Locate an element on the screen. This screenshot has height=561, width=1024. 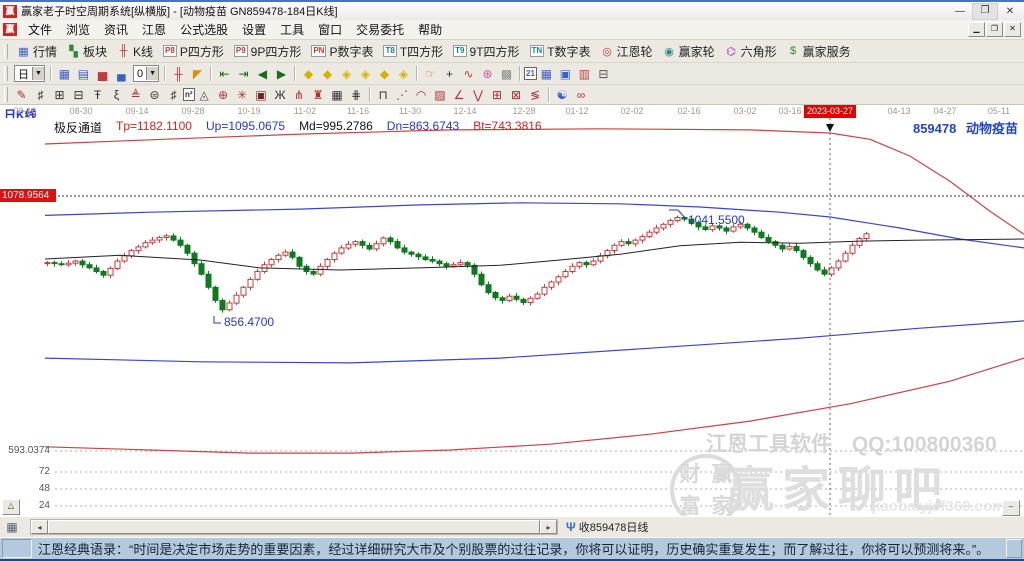
date-tick-label: 11-02 is located at coordinates (305, 111).